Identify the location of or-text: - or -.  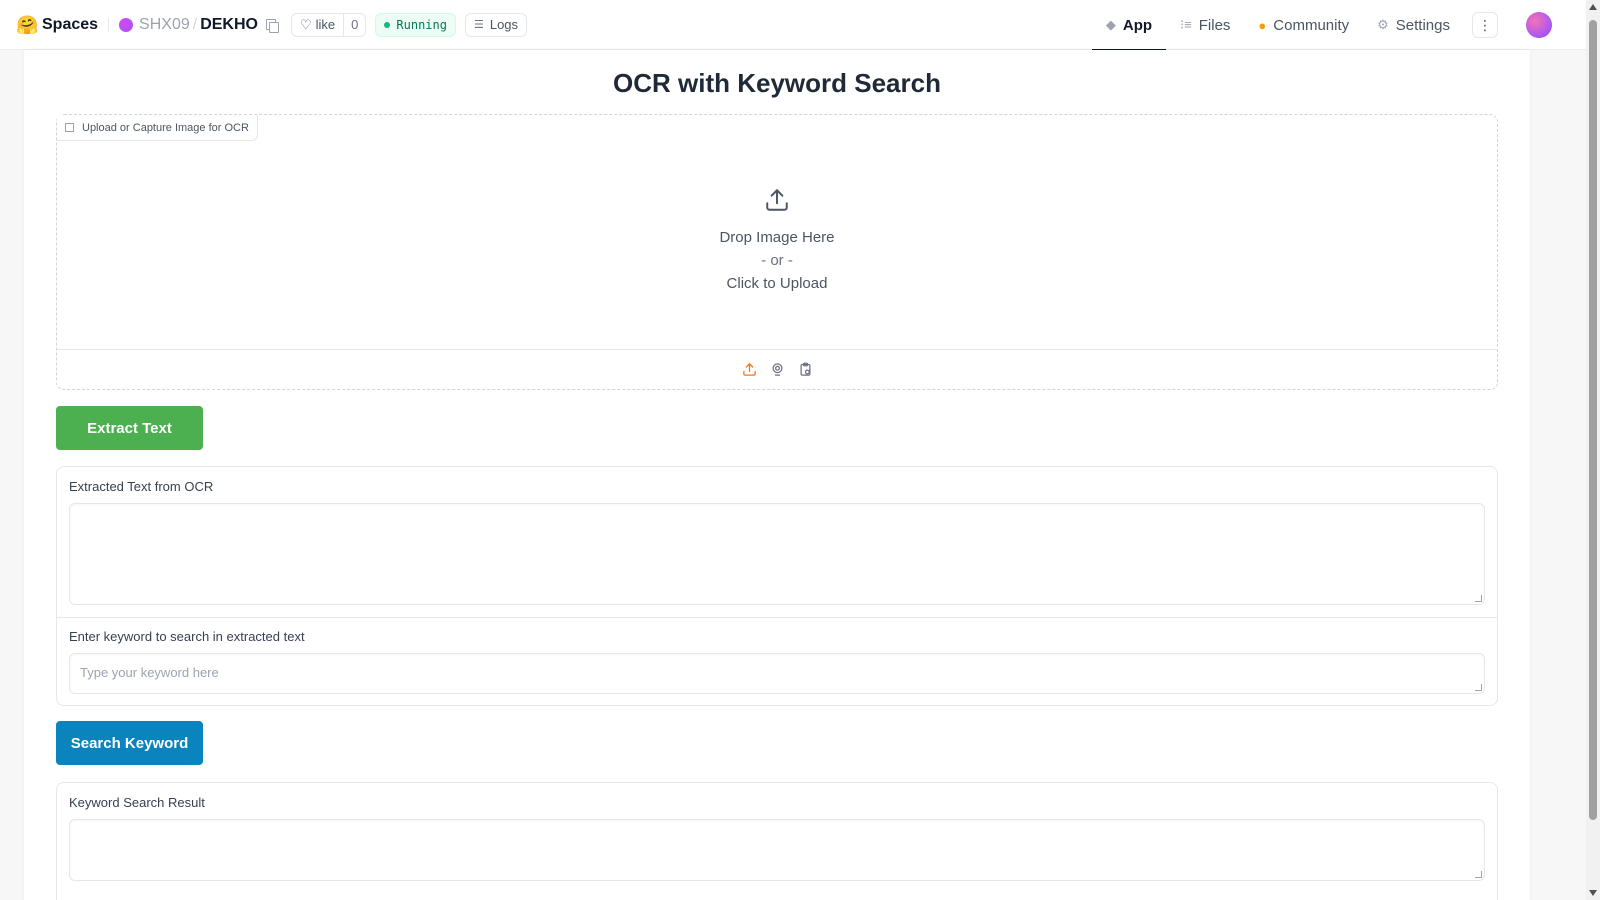
(777, 260).